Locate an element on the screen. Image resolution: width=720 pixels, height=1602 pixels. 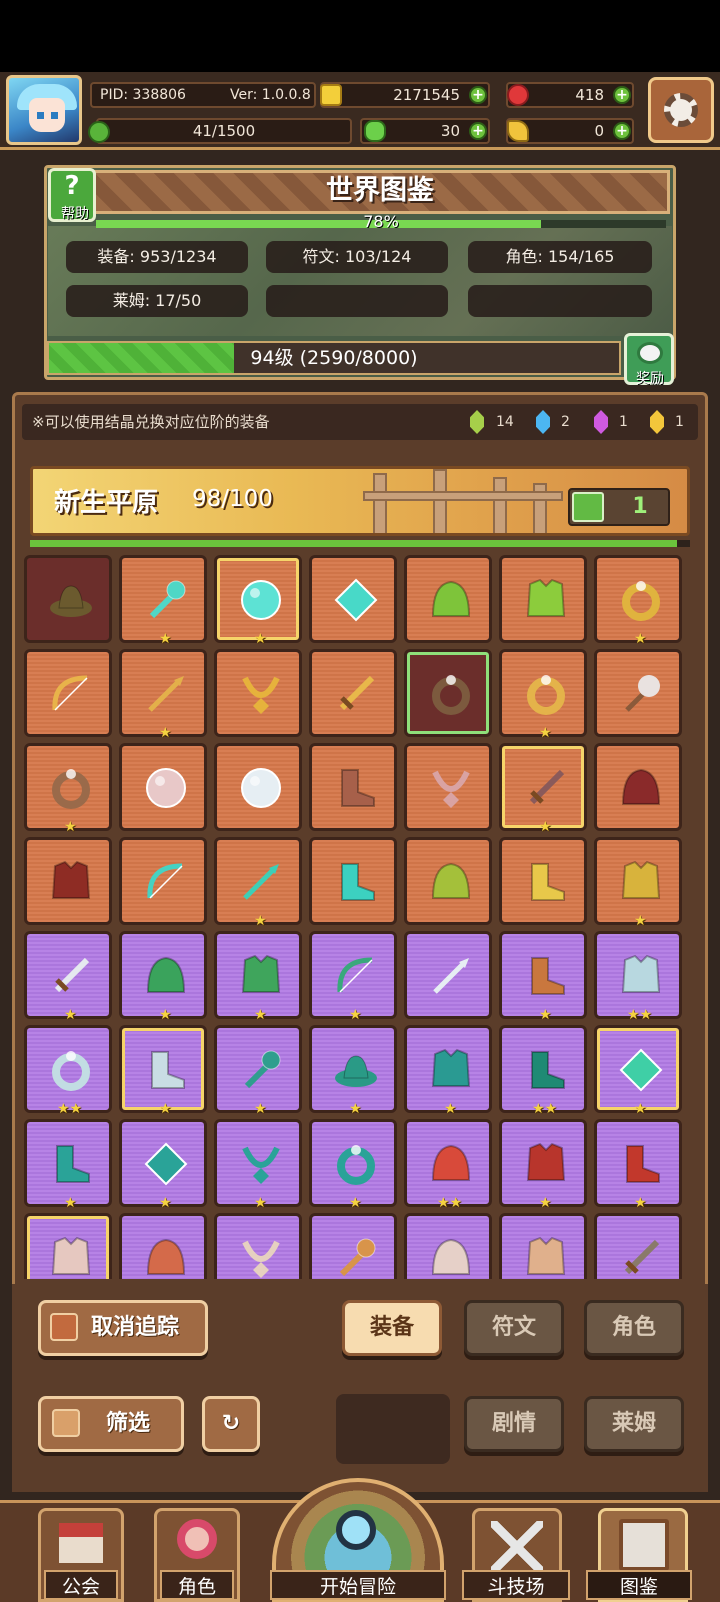
neck-icon is located at coordinates (261, 694).